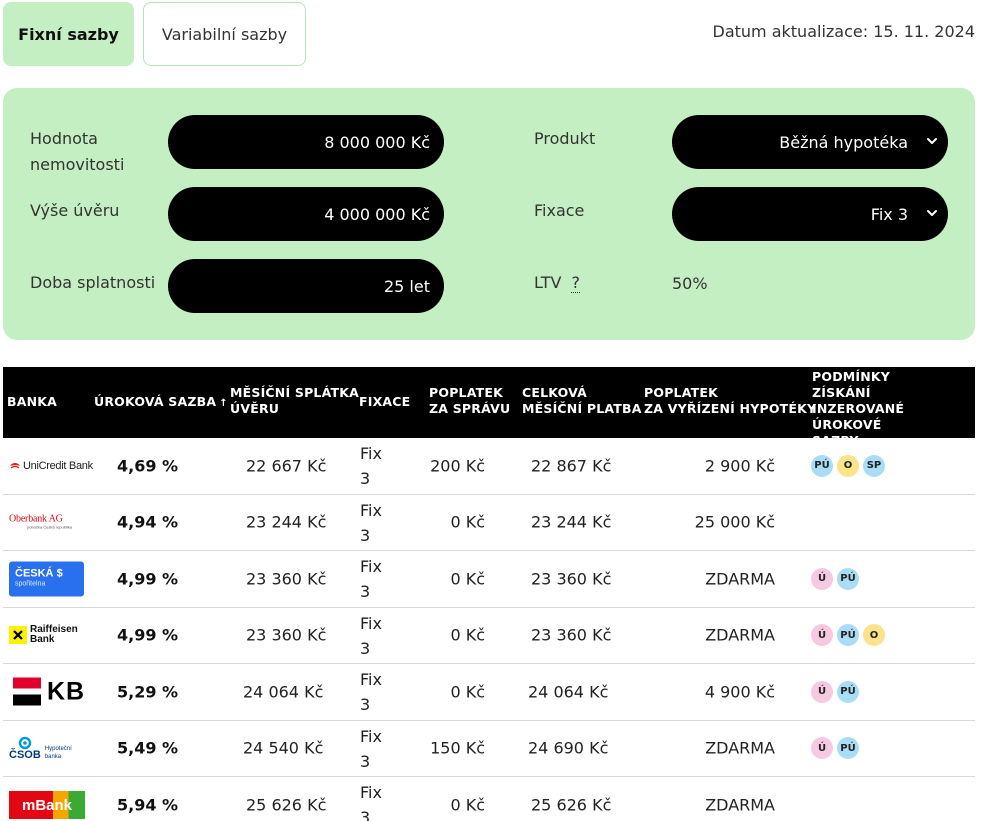  I want to click on header-total: CELKOVÁ MĚSÍČNÍ PLATBA, so click(582, 400).